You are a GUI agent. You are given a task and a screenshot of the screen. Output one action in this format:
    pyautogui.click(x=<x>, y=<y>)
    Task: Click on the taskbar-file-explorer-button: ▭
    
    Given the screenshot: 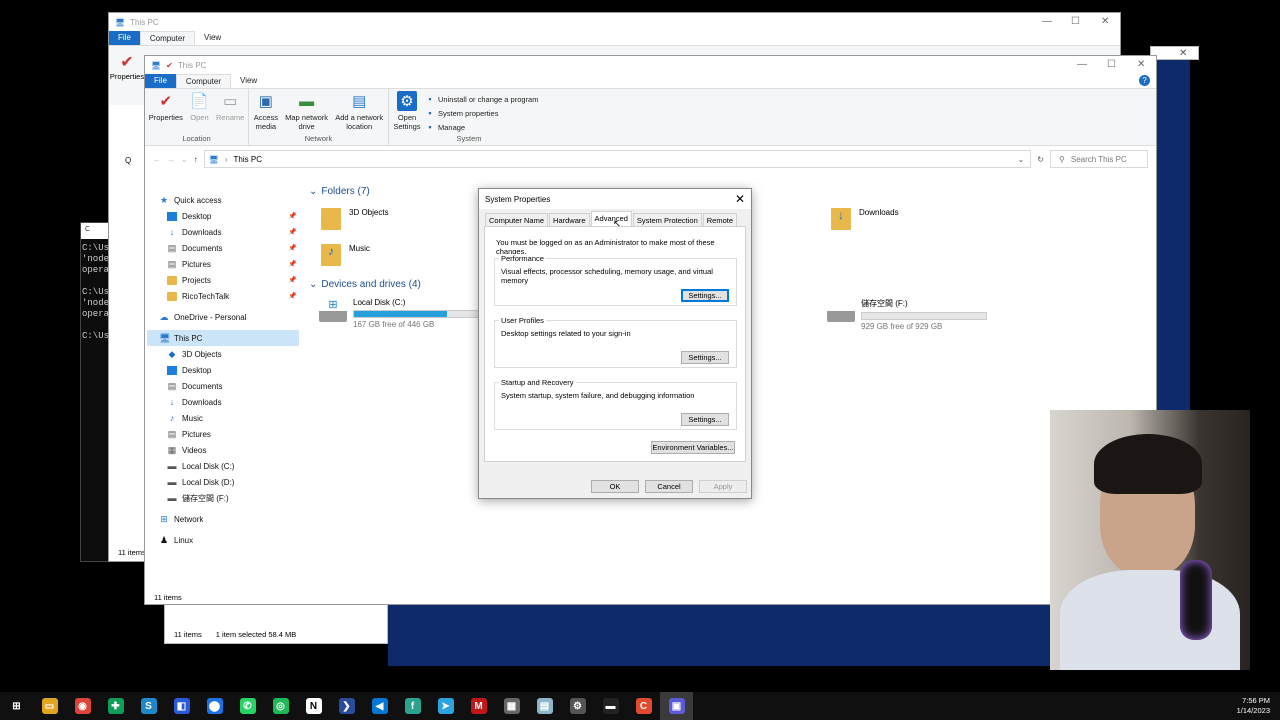 What is the action you would take?
    pyautogui.click(x=49, y=706)
    